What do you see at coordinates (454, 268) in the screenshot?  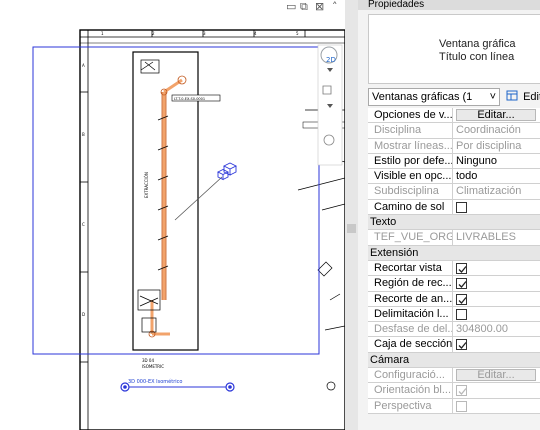 I see `property-row: Recortar vista` at bounding box center [454, 268].